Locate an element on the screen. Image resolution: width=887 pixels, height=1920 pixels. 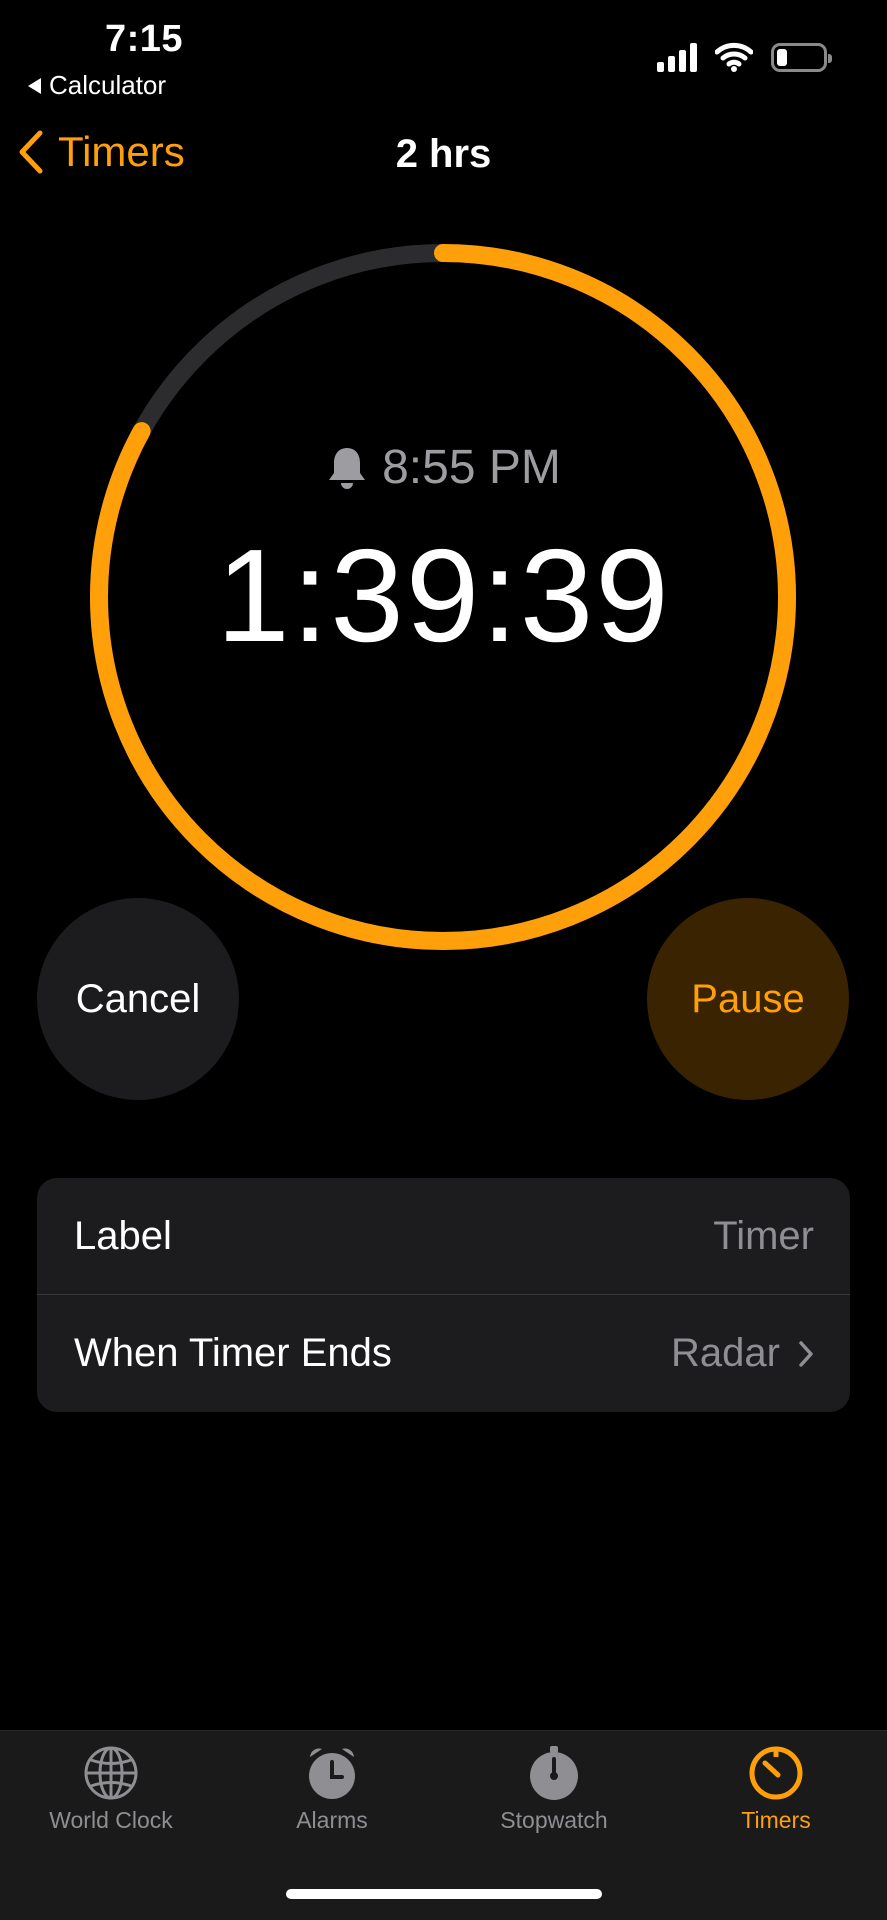
label-value: Timer is located at coordinates (763, 1235).